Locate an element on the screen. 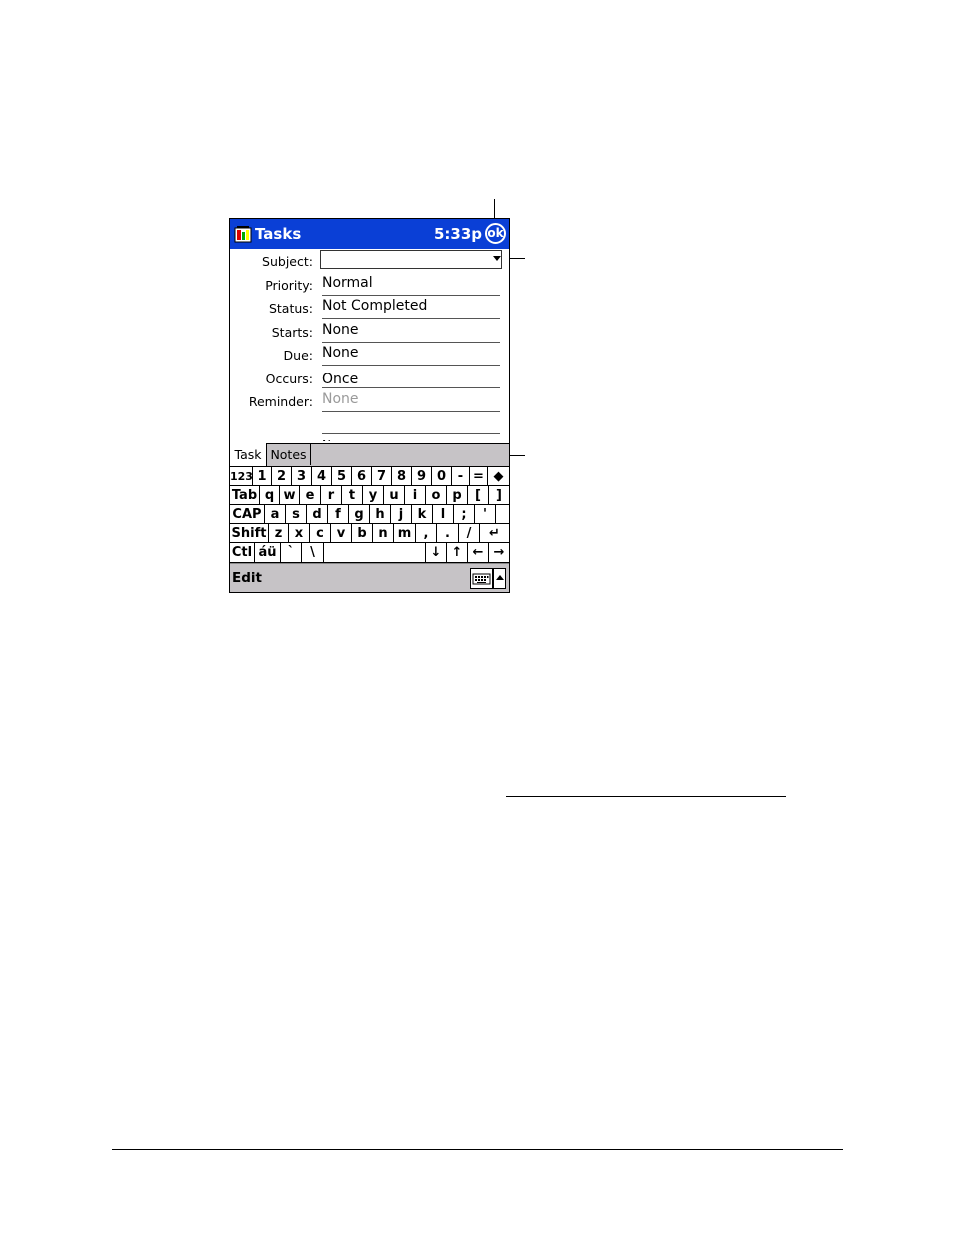 Image resolution: width=954 pixels, height=1235 pixels. key-y: y is located at coordinates (373, 495).